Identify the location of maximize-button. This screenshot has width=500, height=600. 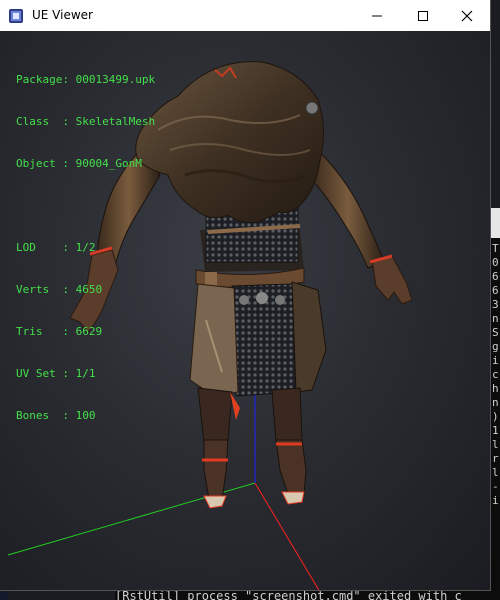
(423, 15).